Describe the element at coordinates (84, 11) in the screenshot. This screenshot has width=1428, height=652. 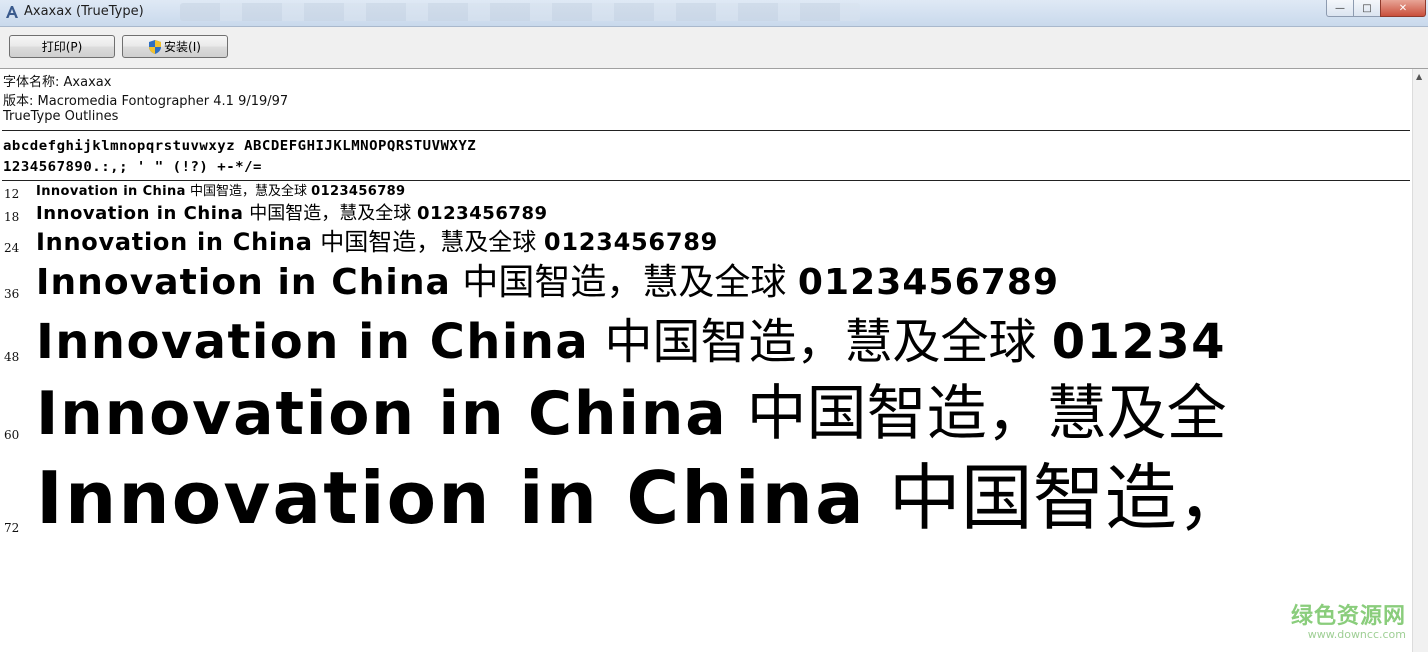
I see `window-title: Axaxax (TrueType)` at that location.